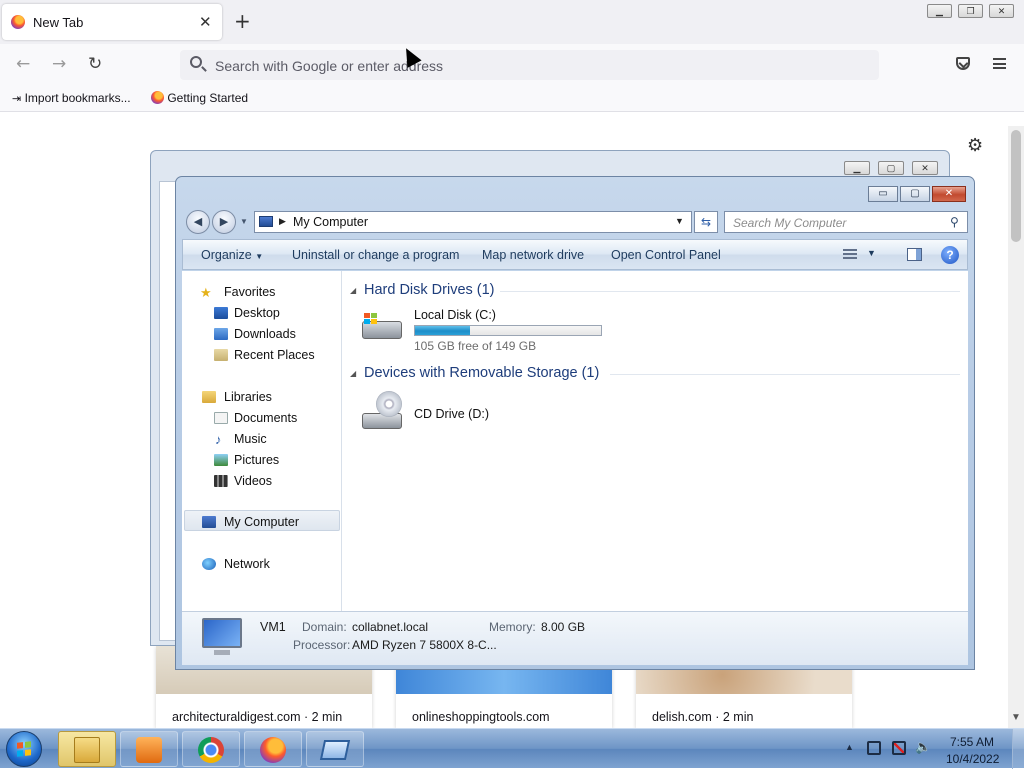 The image size is (1024, 769). I want to click on recent-places-icon, so click(221, 355).